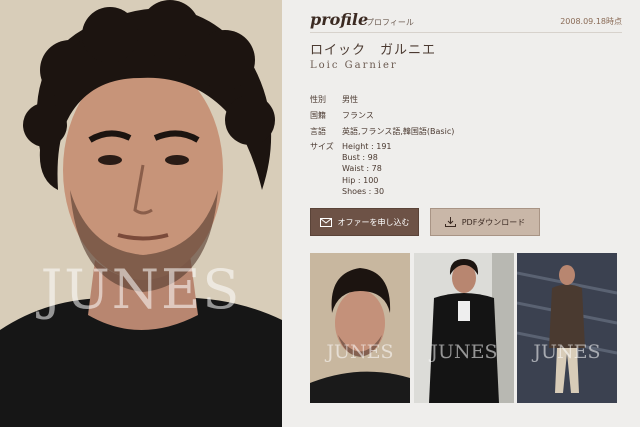 This screenshot has height=427, width=640. I want to click on profile-title: profile, so click(339, 19).